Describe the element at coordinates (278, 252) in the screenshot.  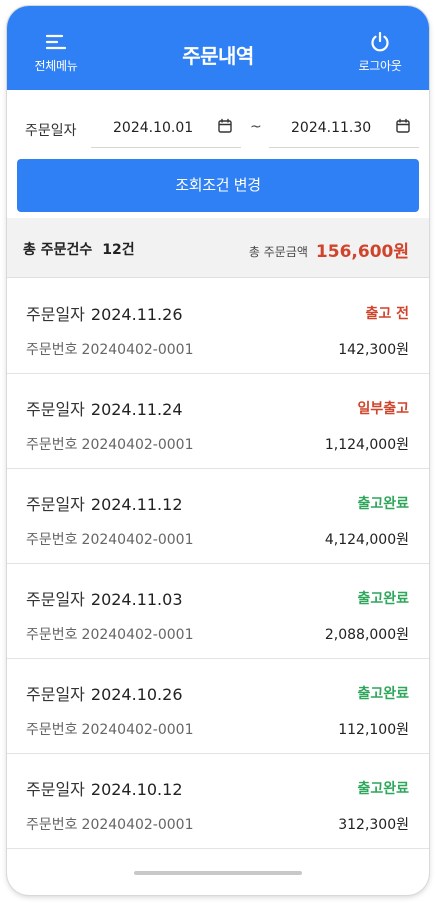
I see `total-amount-label: 총 주문금액` at that location.